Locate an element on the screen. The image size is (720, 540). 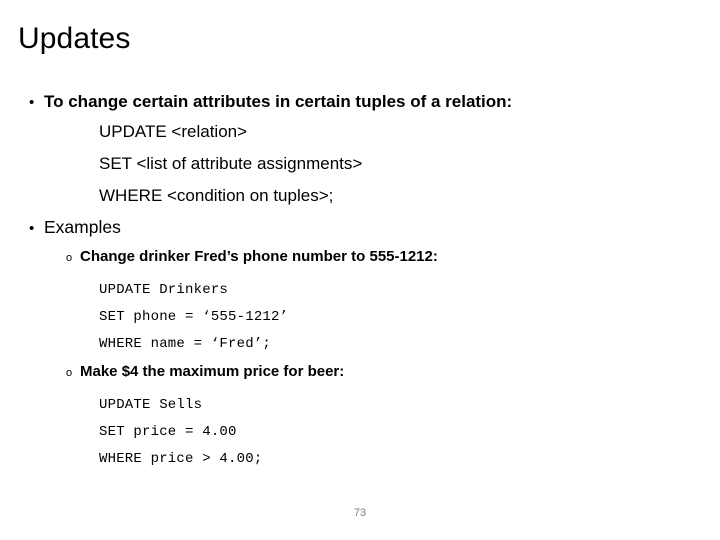
sub-bullet-label: Make $4 the maximum price for beer: is located at coordinates (212, 371).